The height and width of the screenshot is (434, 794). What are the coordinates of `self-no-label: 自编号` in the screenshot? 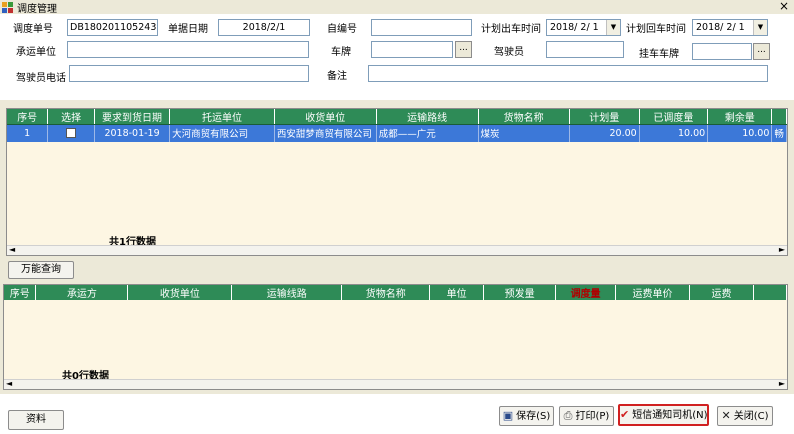 It's located at (342, 29).